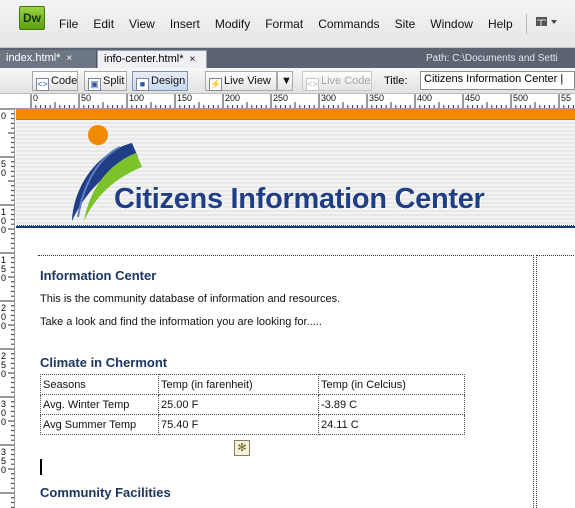  I want to click on live-view-button: ⚡ Live View, so click(241, 81).